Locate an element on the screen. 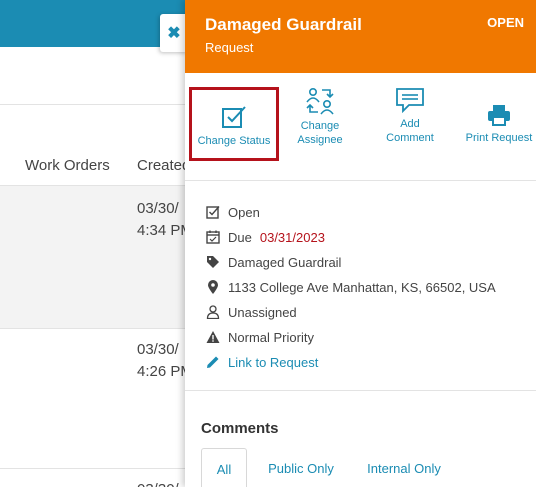  tag-icon is located at coordinates (213, 262).